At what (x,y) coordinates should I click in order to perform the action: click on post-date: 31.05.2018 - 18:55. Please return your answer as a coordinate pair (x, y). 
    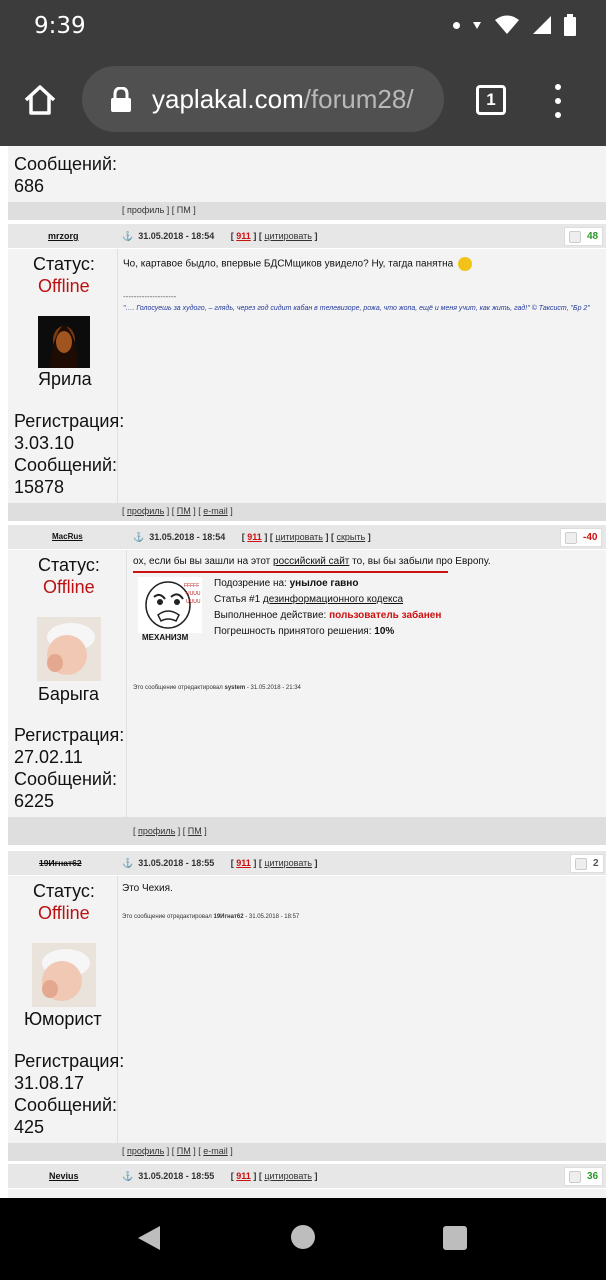
    Looking at the image, I should click on (176, 863).